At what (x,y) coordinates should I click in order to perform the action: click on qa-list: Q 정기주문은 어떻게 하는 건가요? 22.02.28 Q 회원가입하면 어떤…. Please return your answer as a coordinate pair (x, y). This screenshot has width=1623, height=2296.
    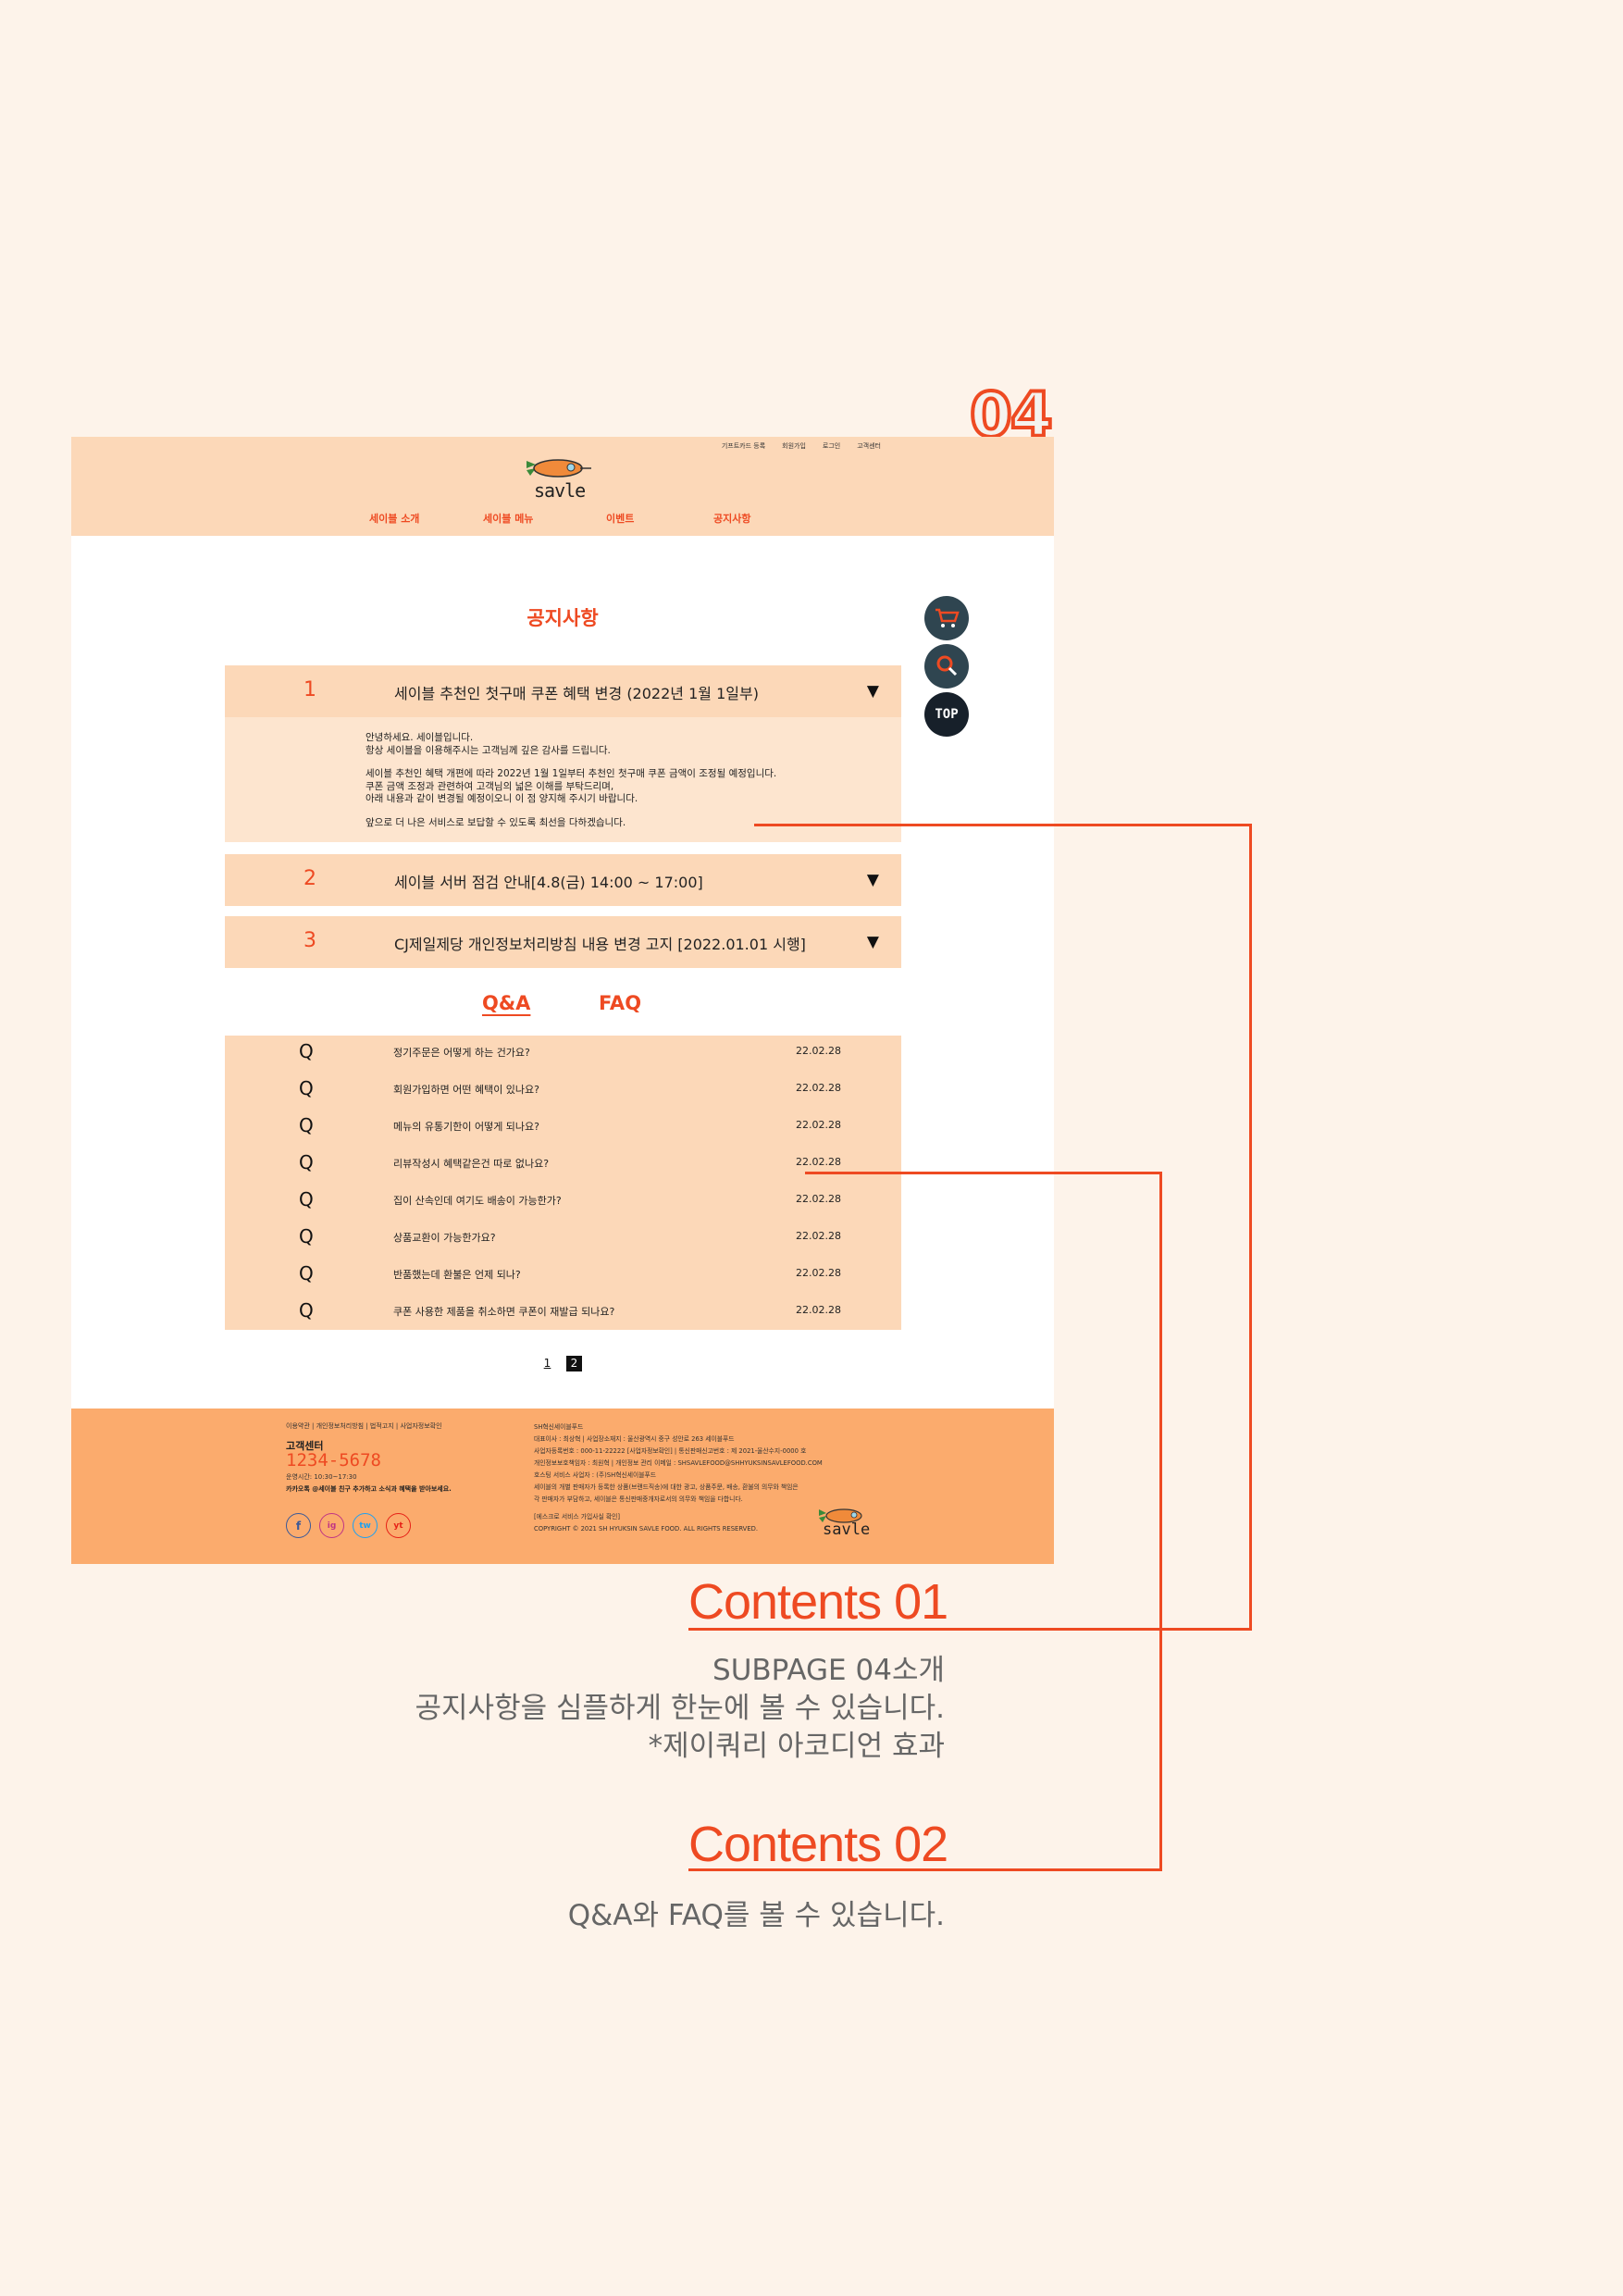
    Looking at the image, I should click on (563, 1183).